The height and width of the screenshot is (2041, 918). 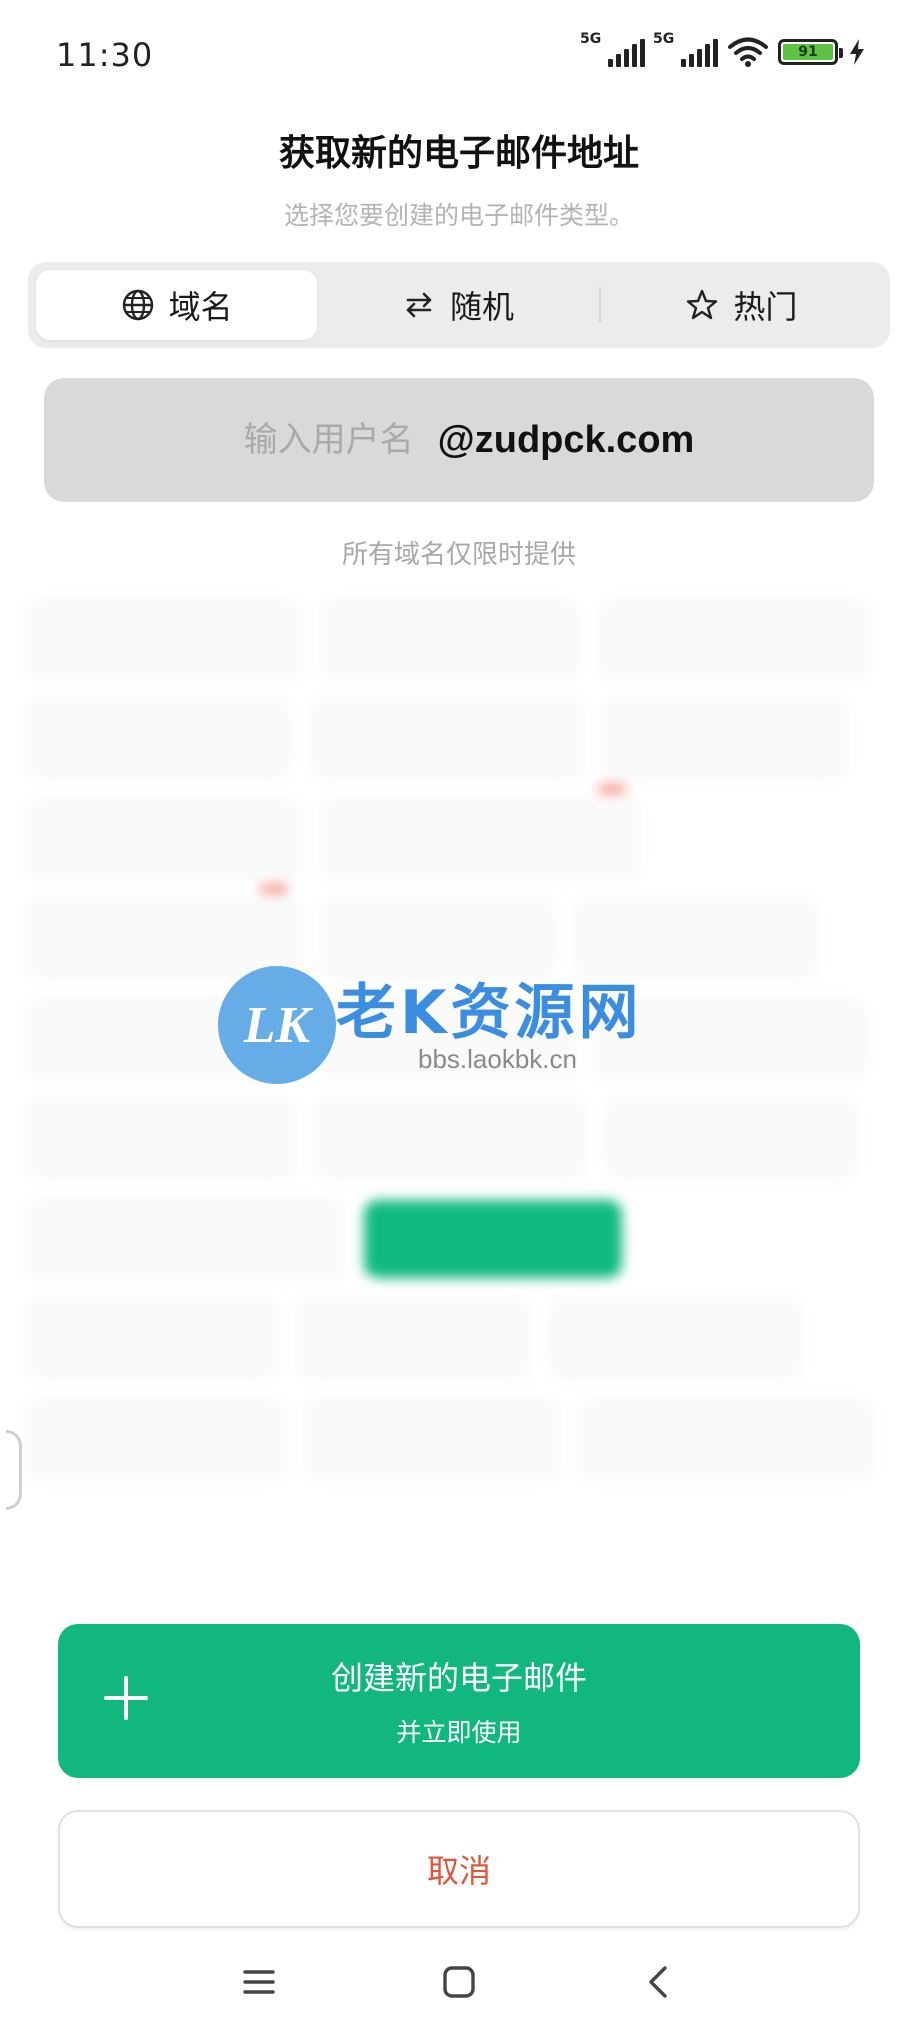 I want to click on domain-chip-selected, so click(x=493, y=1239).